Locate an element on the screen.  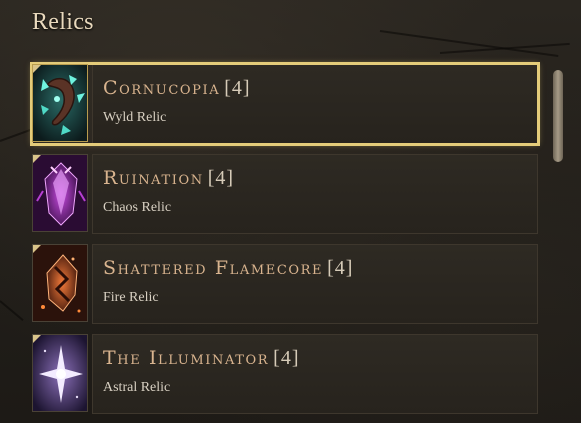
relic-name: The Illuminator is located at coordinates (186, 358).